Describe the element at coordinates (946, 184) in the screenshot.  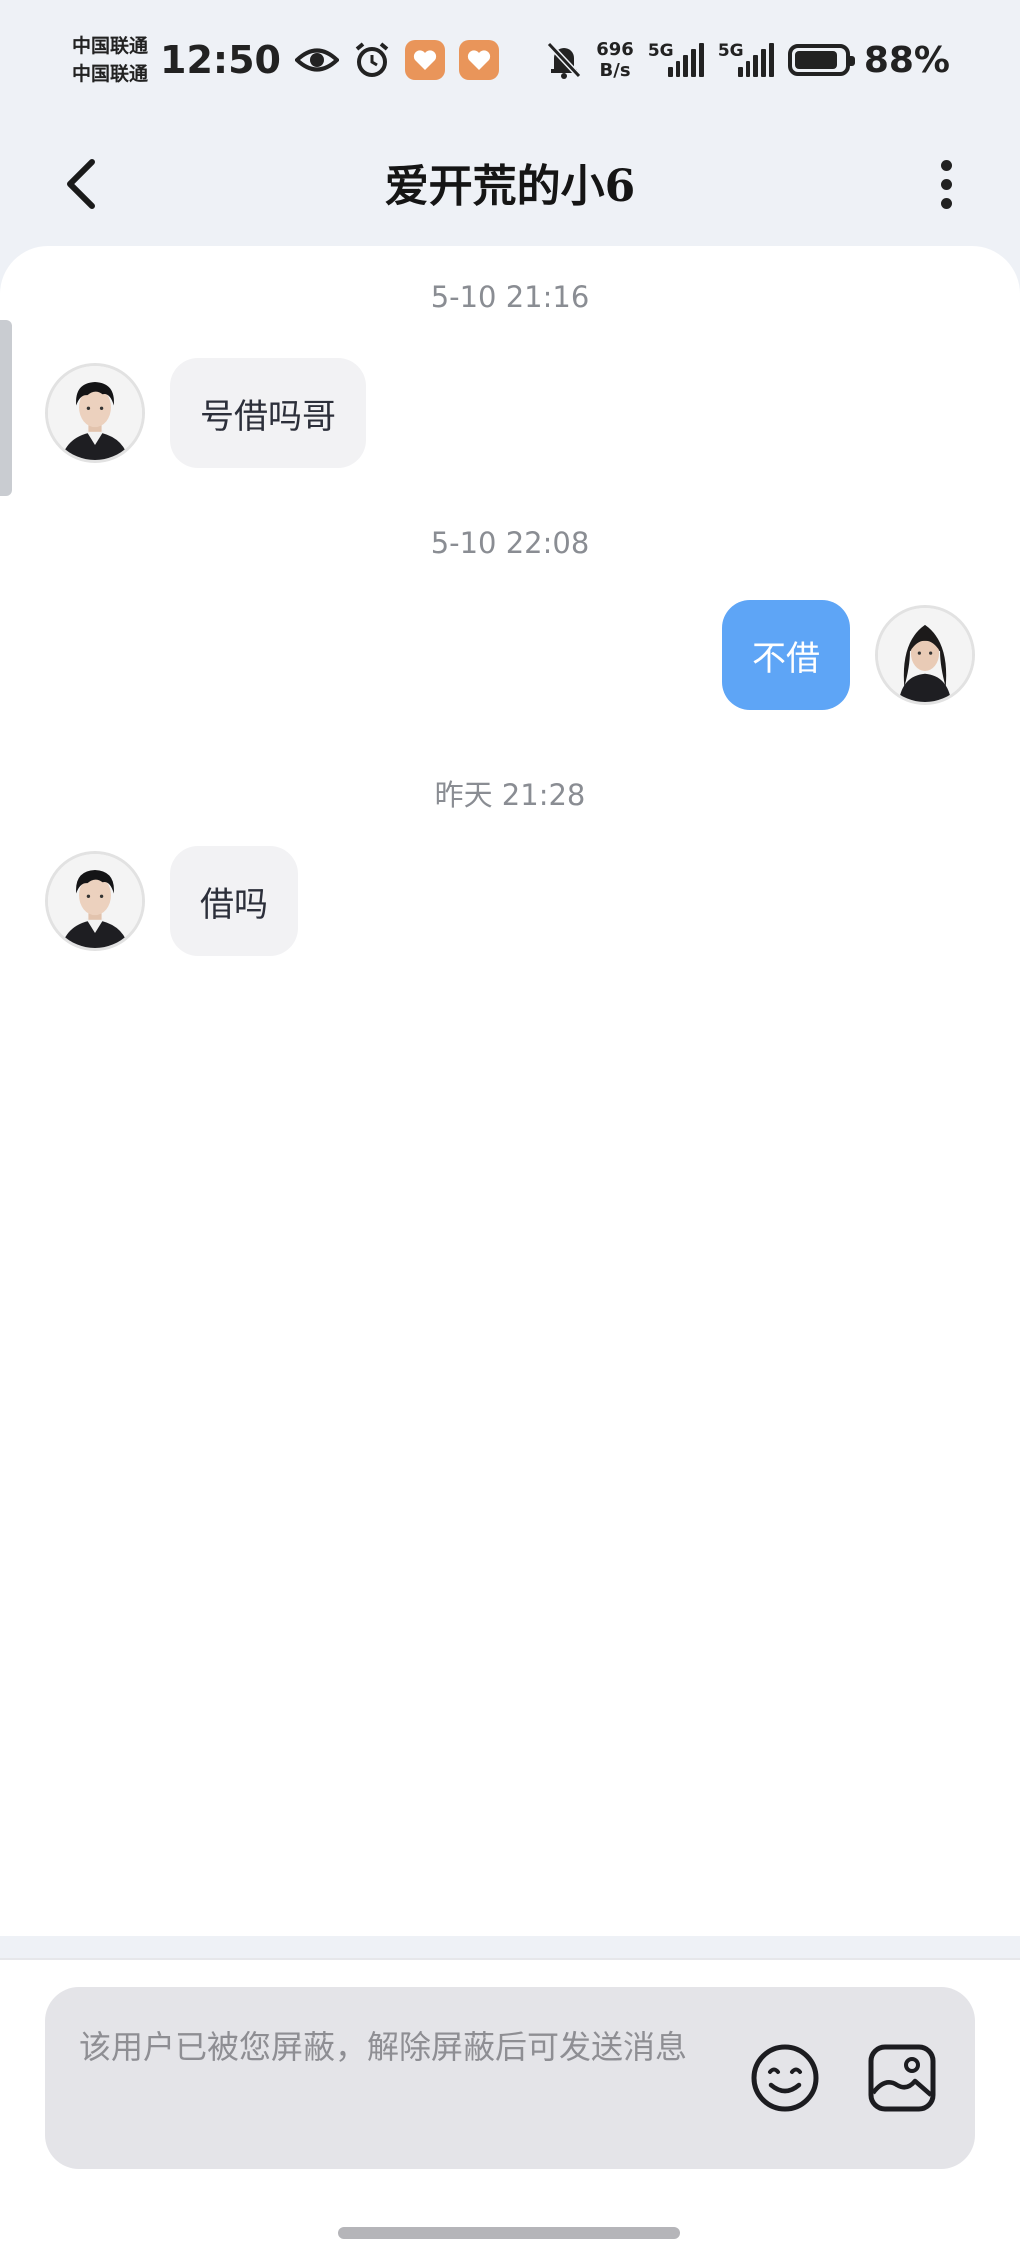
I see `more-options-button` at that location.